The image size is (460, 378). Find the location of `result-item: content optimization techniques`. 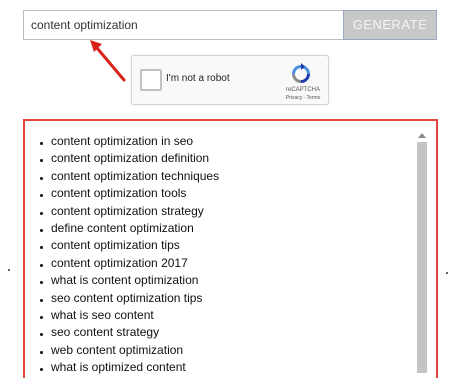

result-item: content optimization techniques is located at coordinates (122, 176).